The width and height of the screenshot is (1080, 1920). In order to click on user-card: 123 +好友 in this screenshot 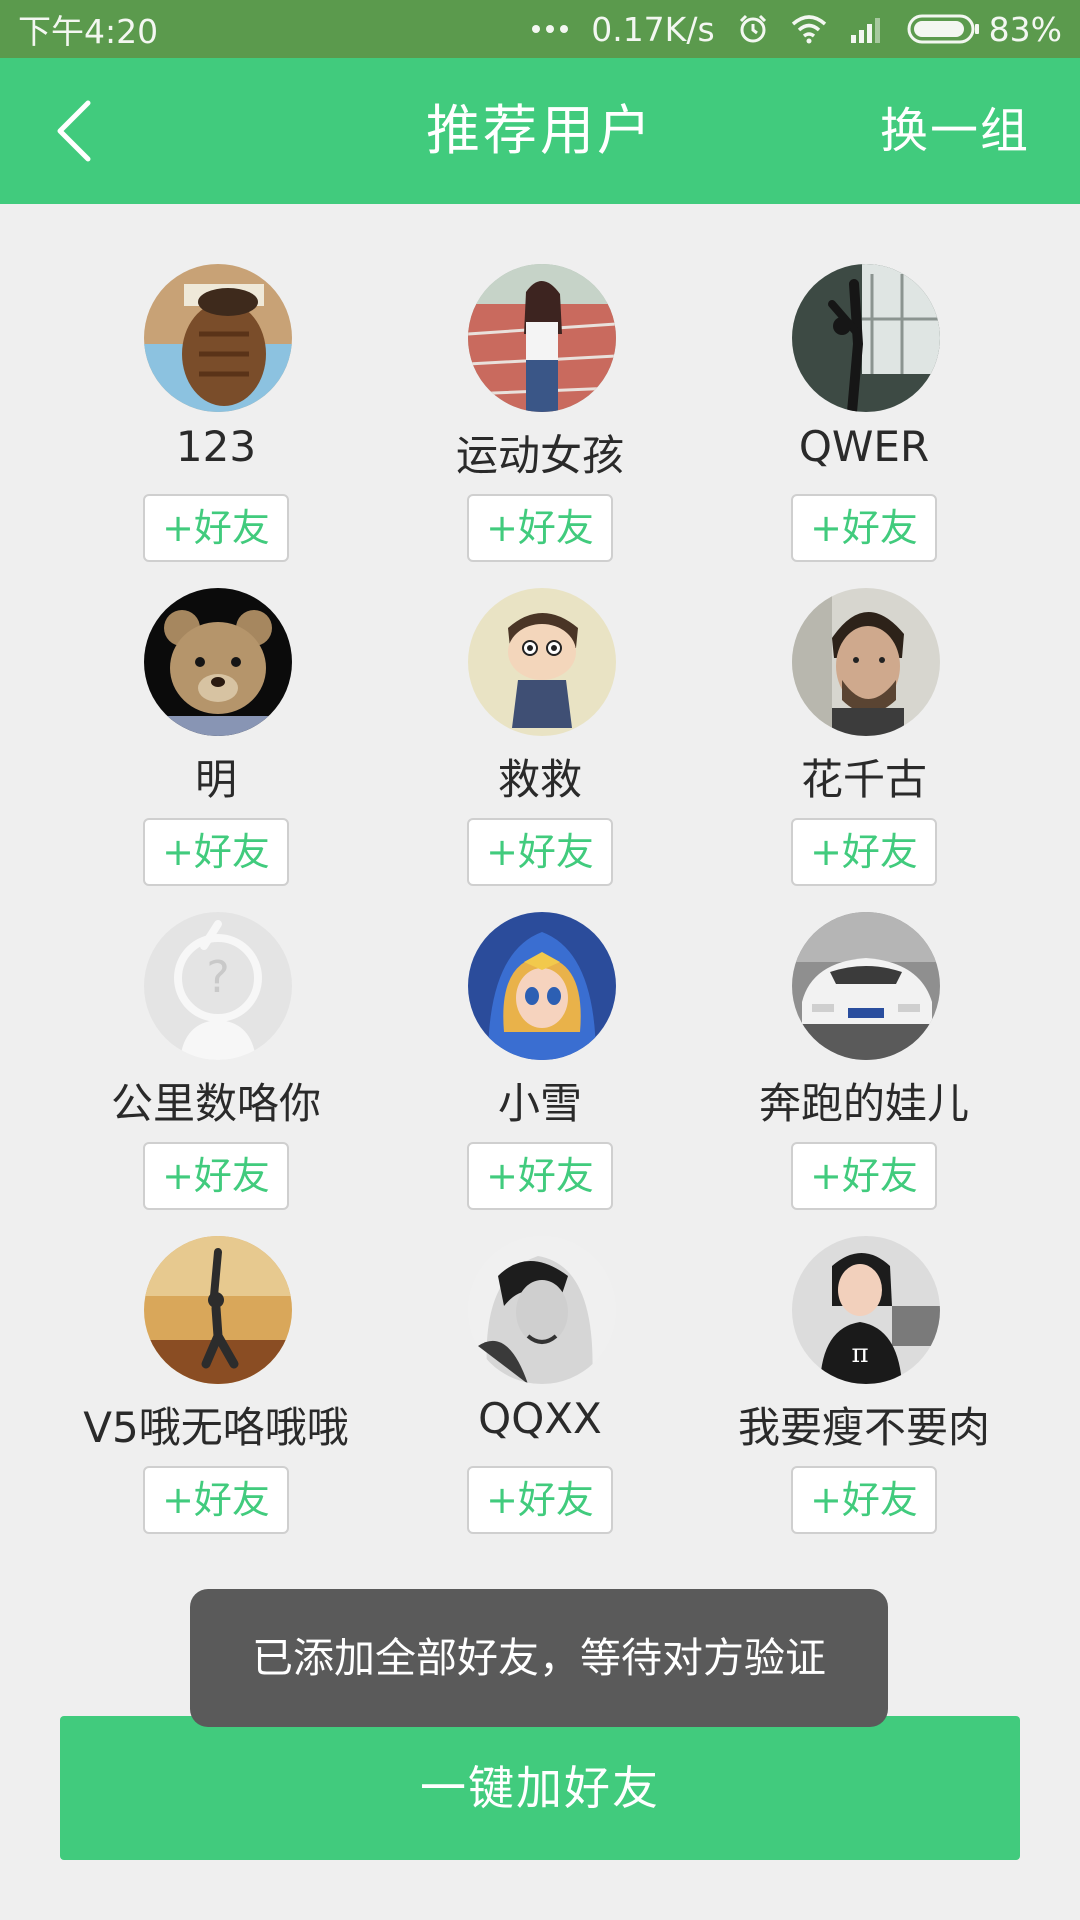, I will do `click(216, 383)`.